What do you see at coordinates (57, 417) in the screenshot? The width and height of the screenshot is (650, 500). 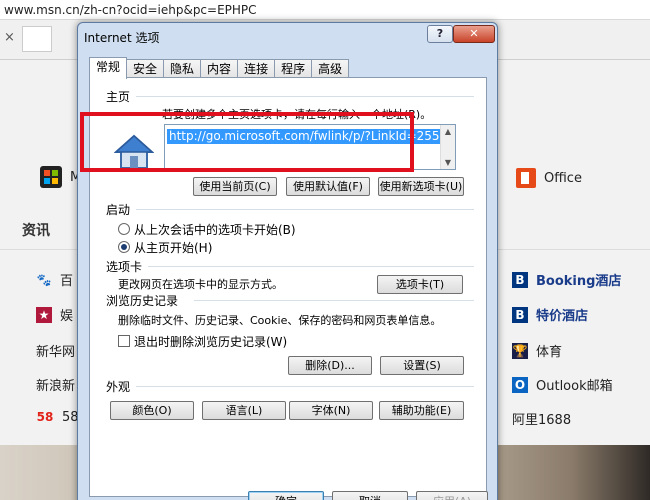 I see `left-item-5: 58 58` at bounding box center [57, 417].